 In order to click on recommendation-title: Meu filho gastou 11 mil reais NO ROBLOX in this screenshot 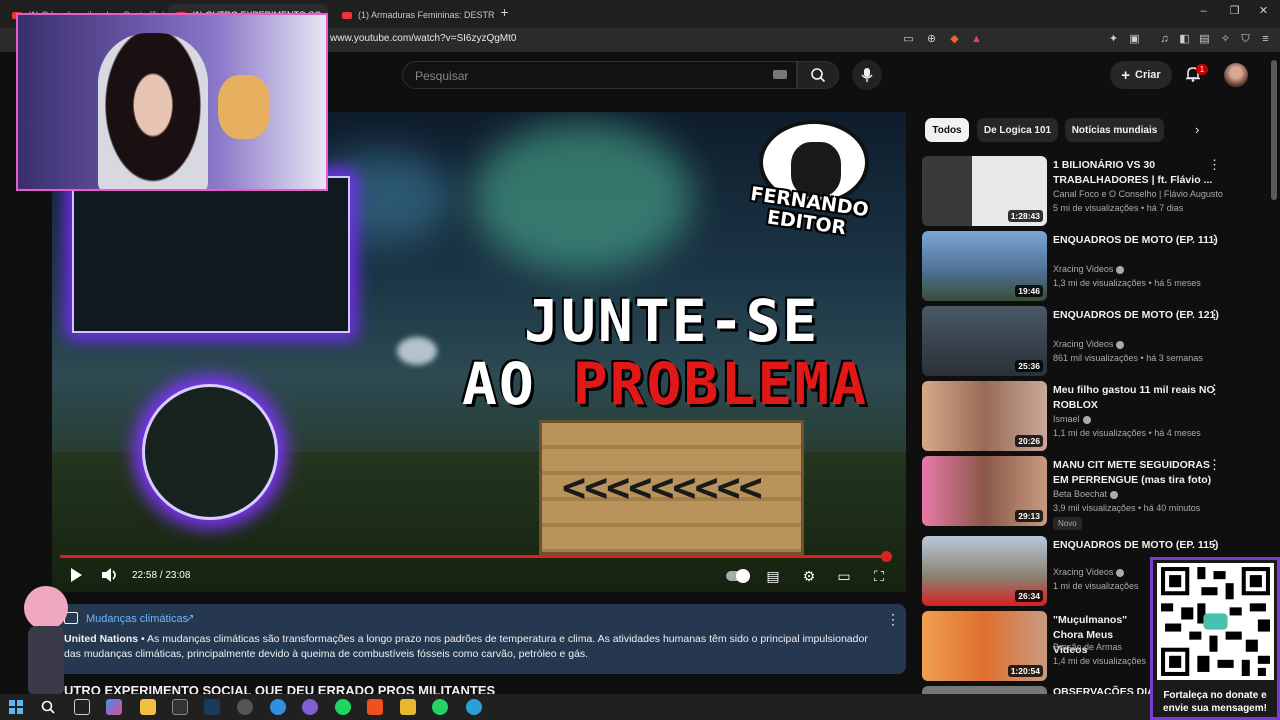, I will do `click(1138, 398)`.